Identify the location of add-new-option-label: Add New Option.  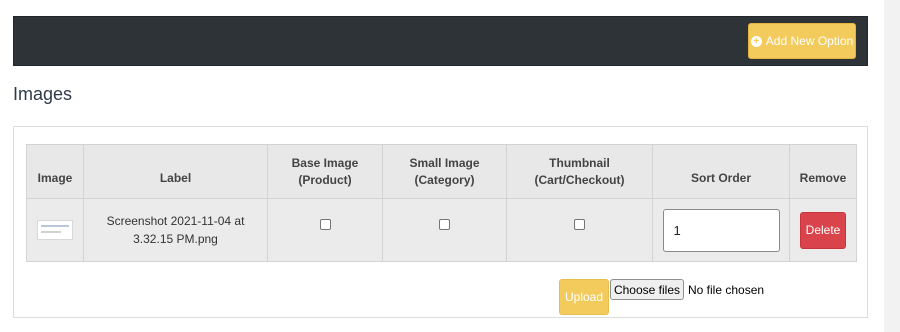
(809, 41).